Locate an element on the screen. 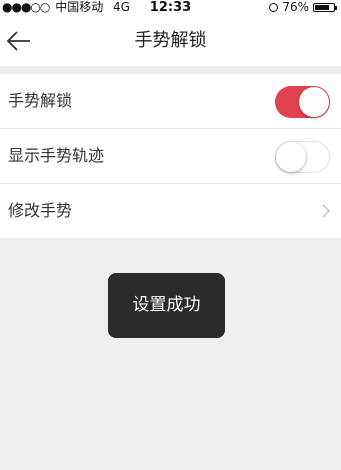 The width and height of the screenshot is (341, 470). orientation-lock-icon is located at coordinates (274, 7).